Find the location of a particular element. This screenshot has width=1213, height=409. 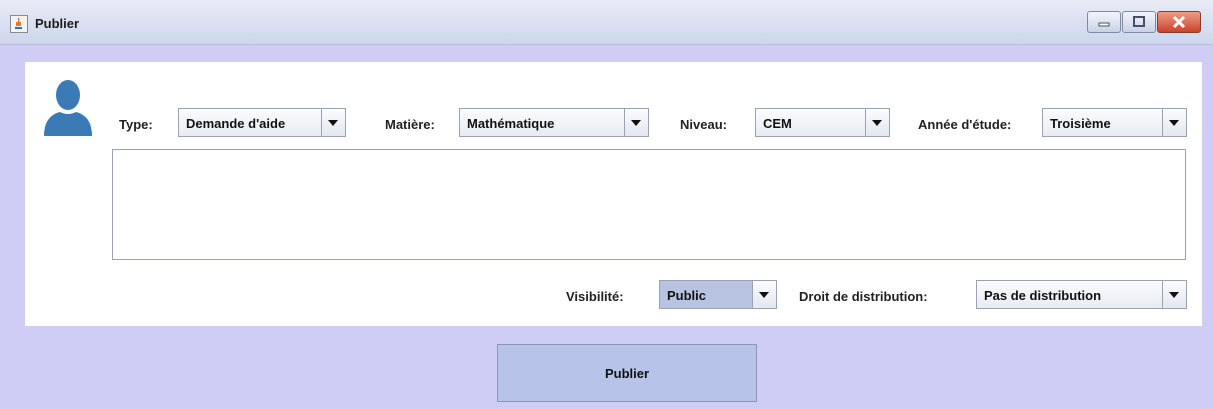

annee-combobox: Troisième is located at coordinates (1114, 122).